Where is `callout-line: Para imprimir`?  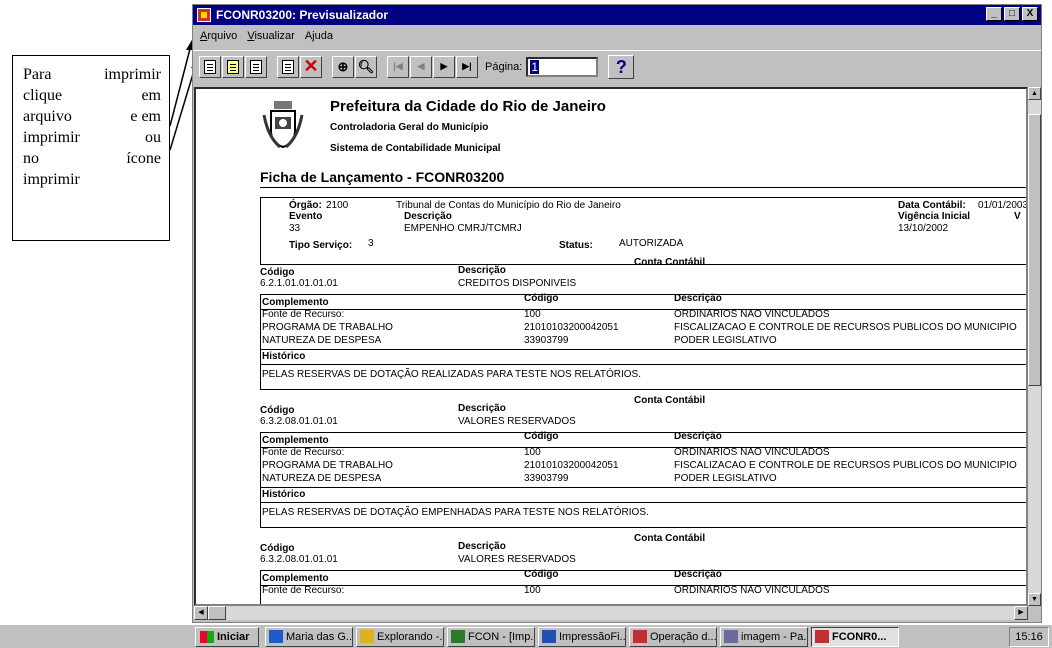 callout-line: Para imprimir is located at coordinates (92, 74).